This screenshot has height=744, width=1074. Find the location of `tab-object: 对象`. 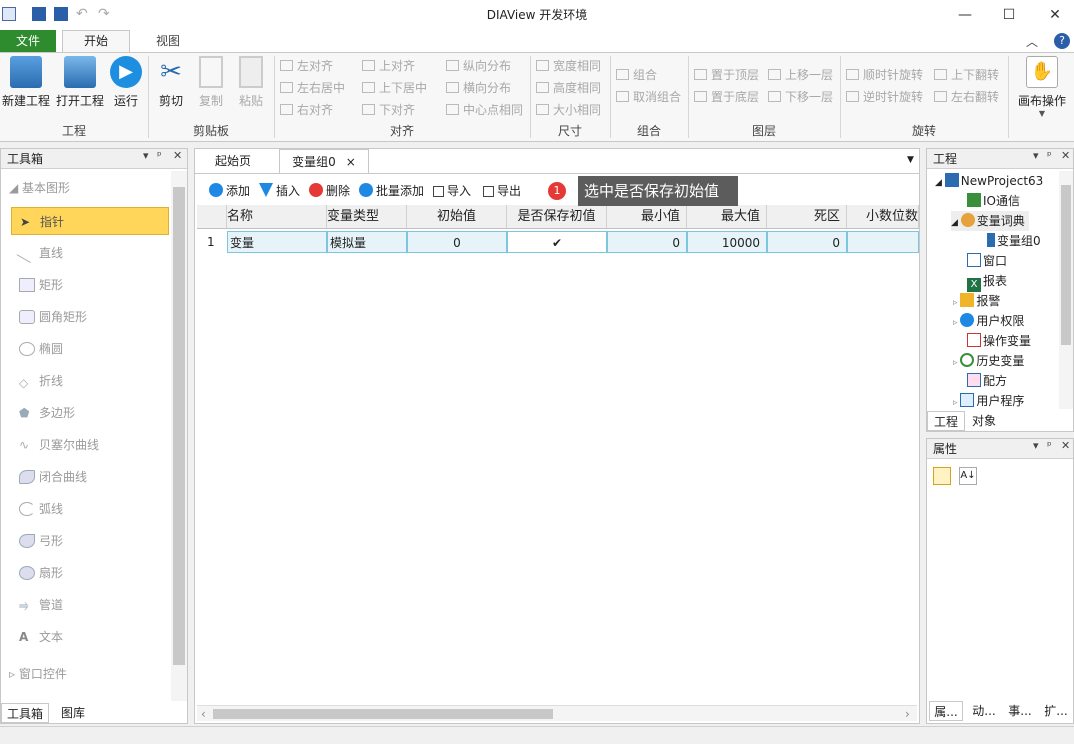

tab-object: 对象 is located at coordinates (984, 421).